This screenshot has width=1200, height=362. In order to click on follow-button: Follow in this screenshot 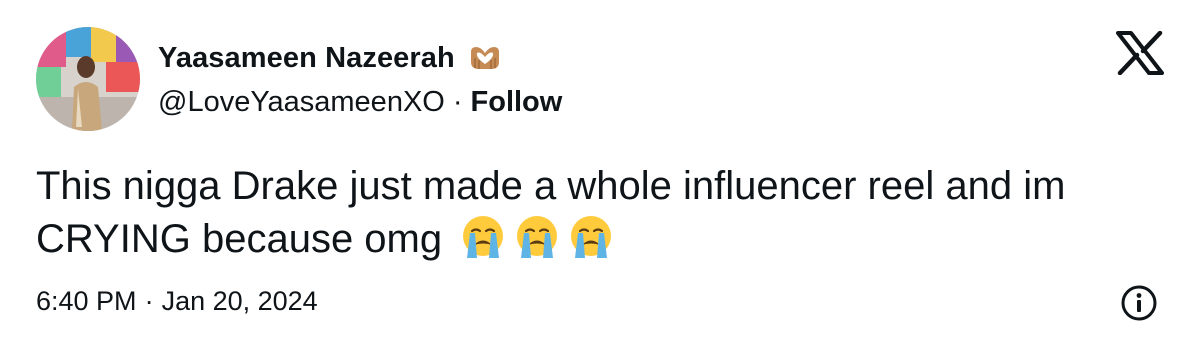, I will do `click(517, 102)`.